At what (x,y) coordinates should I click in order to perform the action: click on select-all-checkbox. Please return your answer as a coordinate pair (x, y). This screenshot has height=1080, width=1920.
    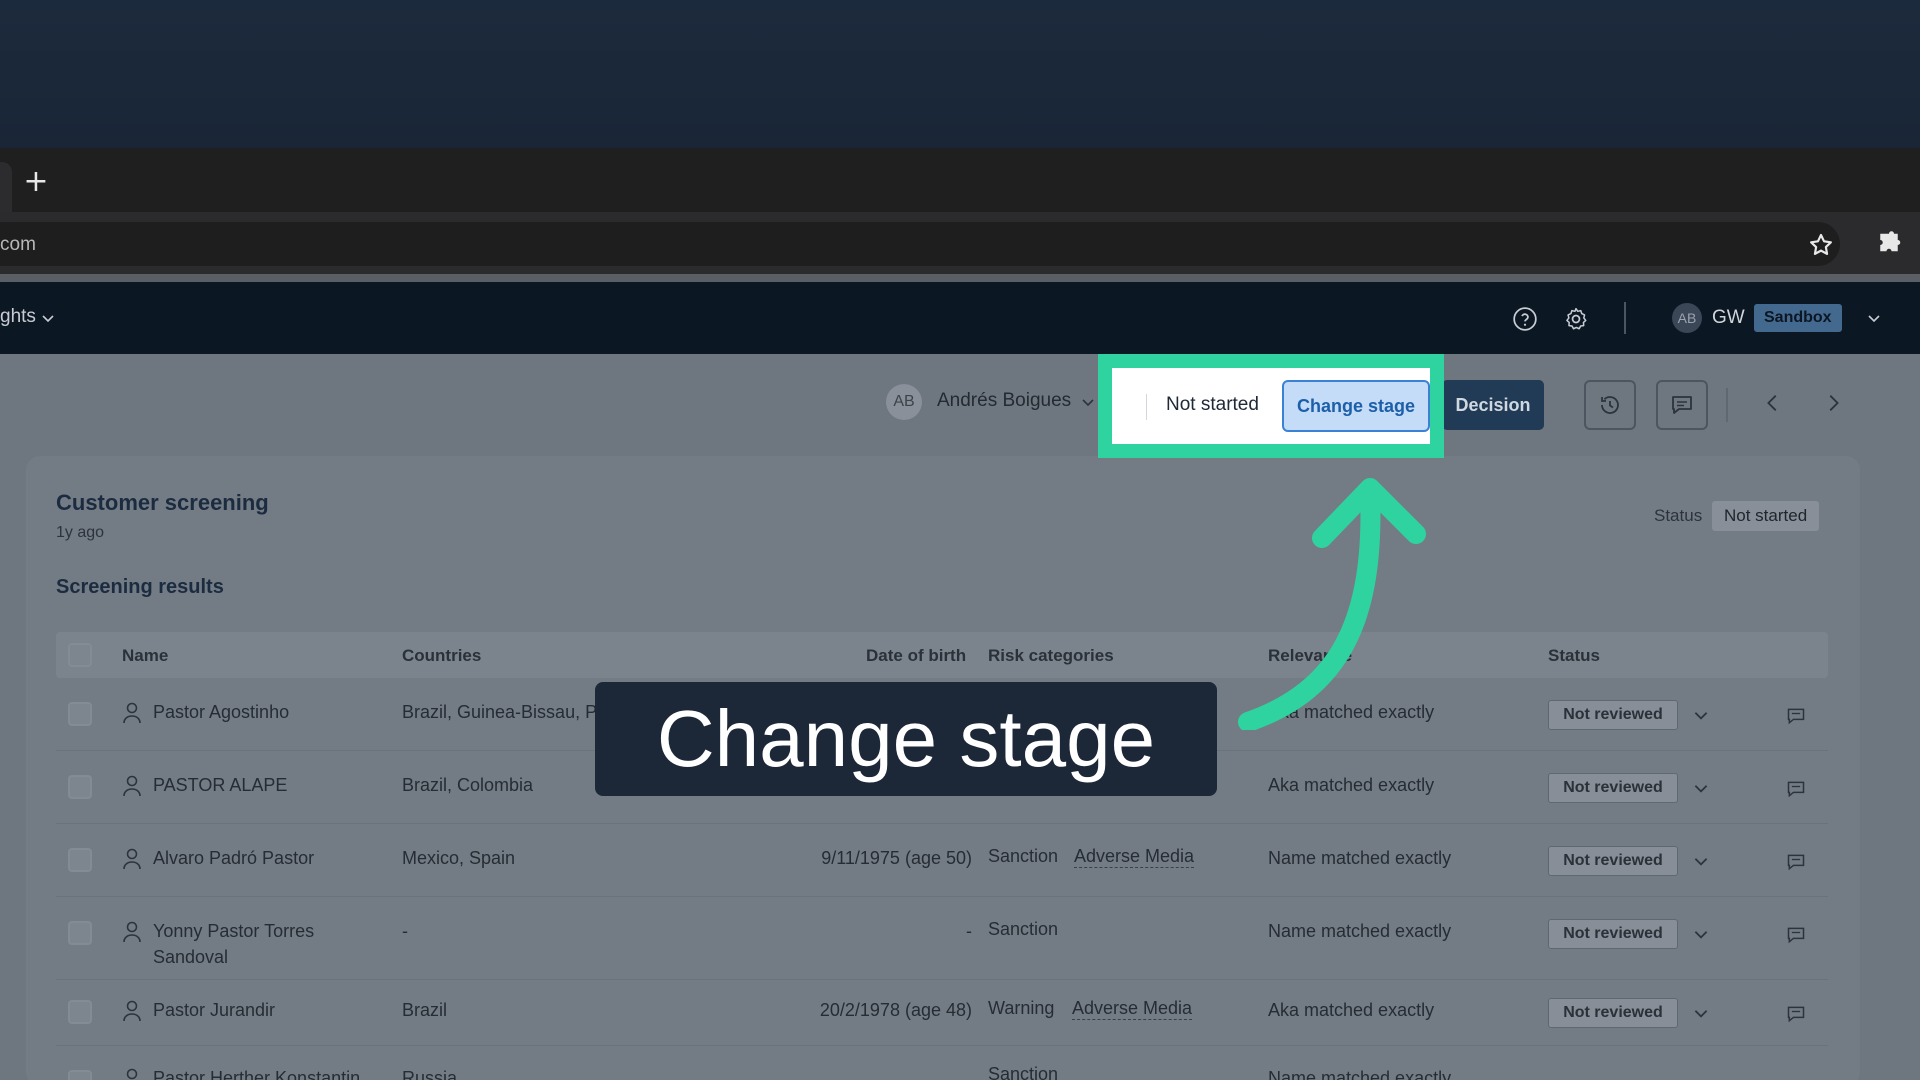
    Looking at the image, I should click on (80, 655).